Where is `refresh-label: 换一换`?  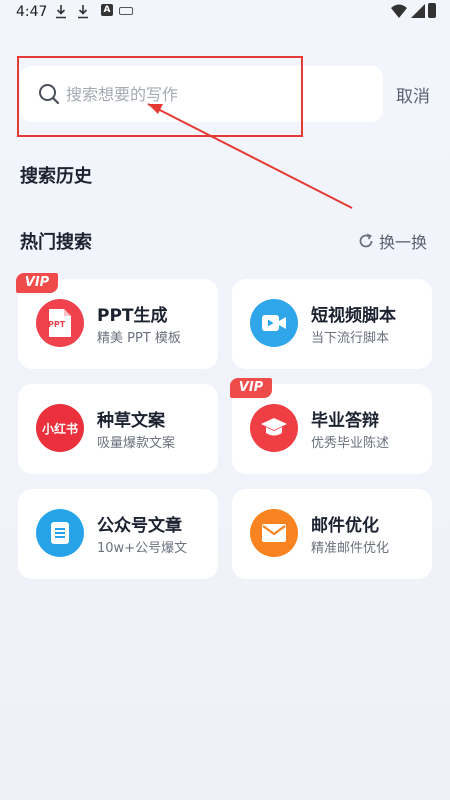
refresh-label: 换一换 is located at coordinates (403, 242).